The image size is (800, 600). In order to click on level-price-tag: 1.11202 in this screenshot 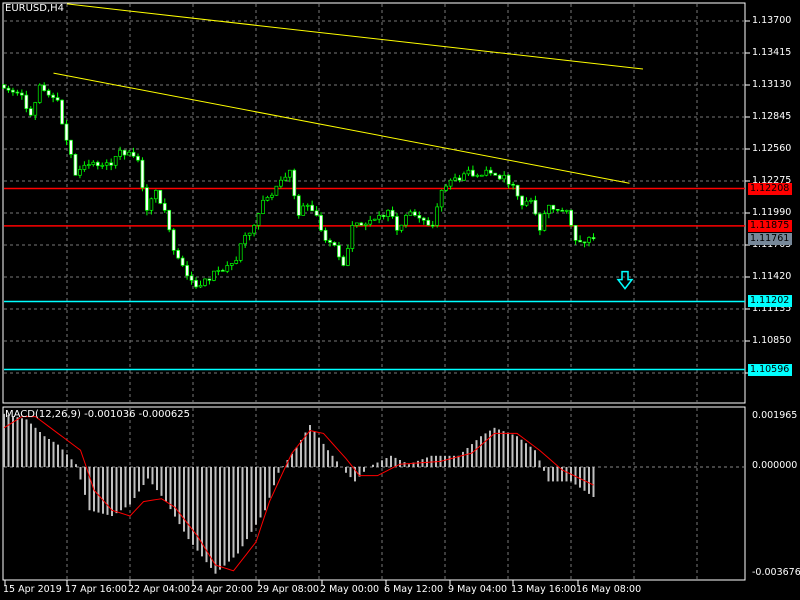, I will do `click(770, 301)`.